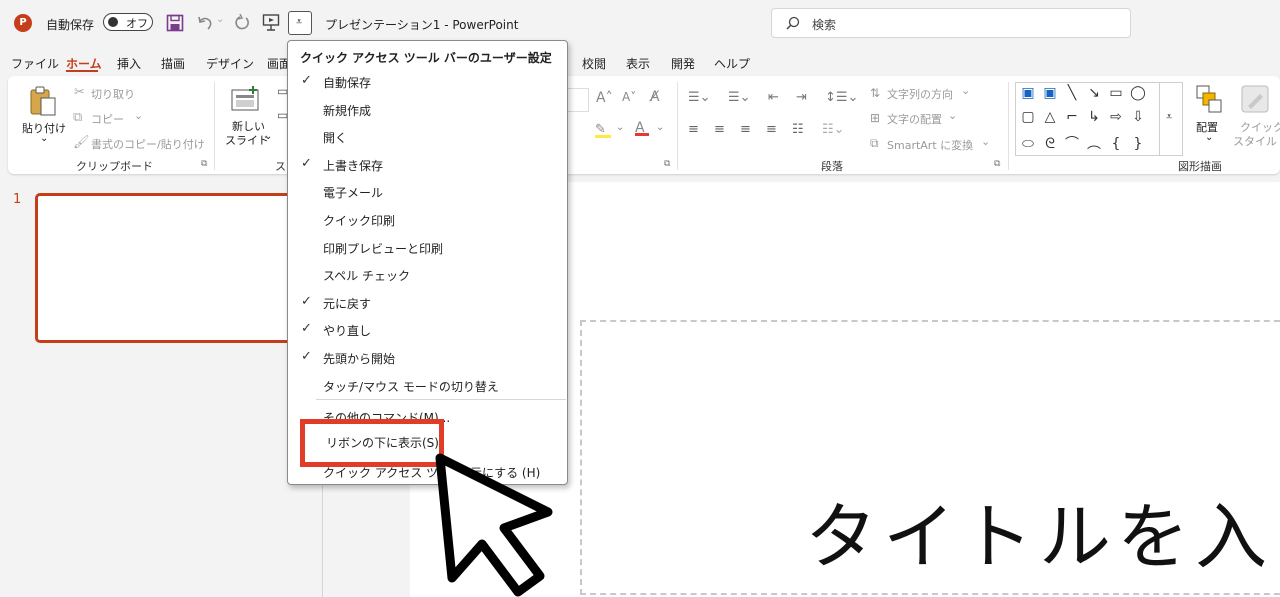 The height and width of the screenshot is (597, 1280). I want to click on menu-item: スペル チェック, so click(427, 274).